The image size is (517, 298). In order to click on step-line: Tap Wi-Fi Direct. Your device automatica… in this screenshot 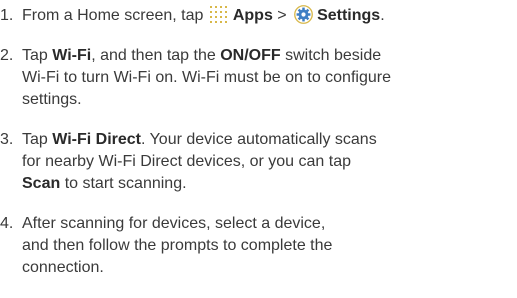, I will do `click(269, 140)`.